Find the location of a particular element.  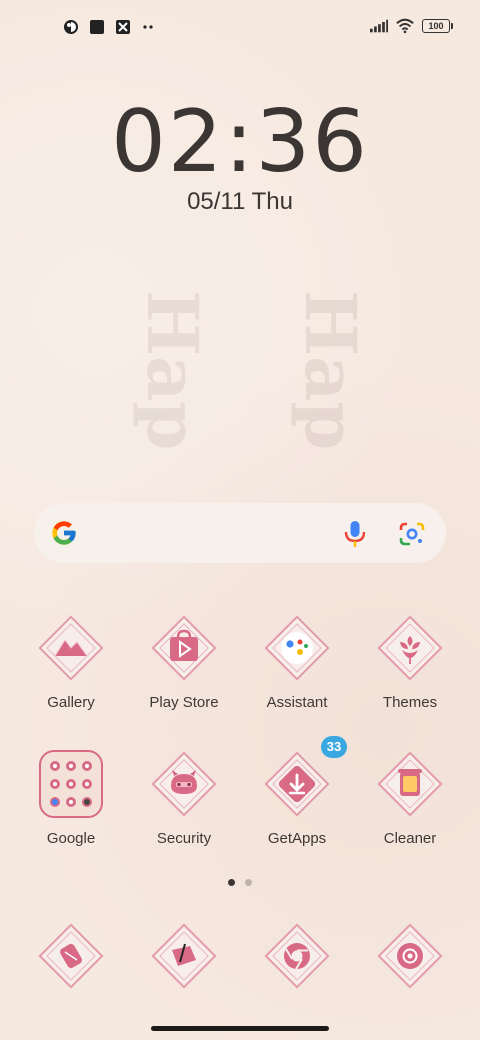

square-app-icon is located at coordinates (97, 27).